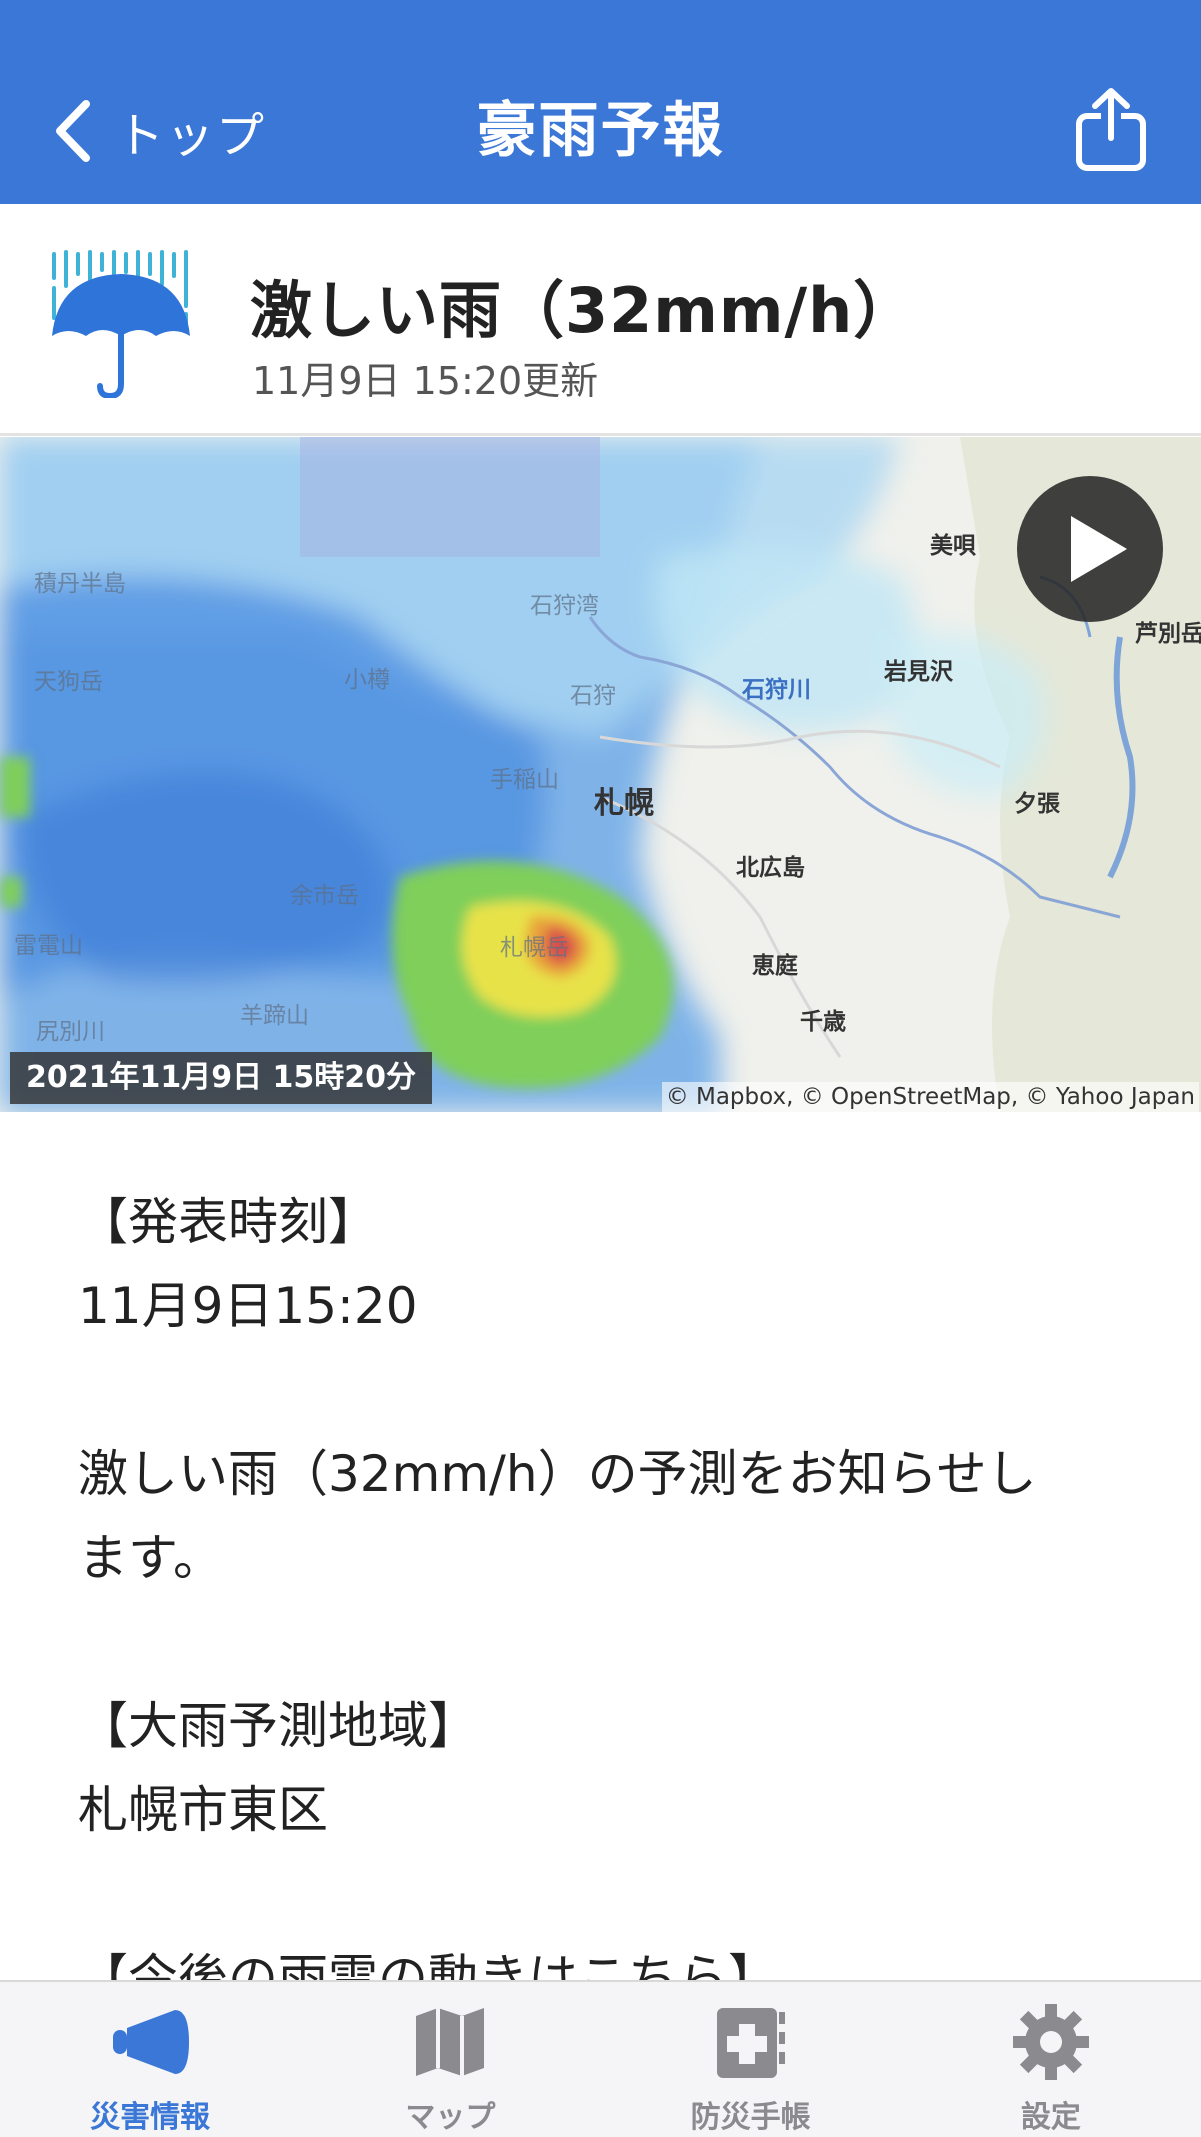 The width and height of the screenshot is (1201, 2137). Describe the element at coordinates (324, 896) in the screenshot. I see `map-label: 余市岳` at that location.